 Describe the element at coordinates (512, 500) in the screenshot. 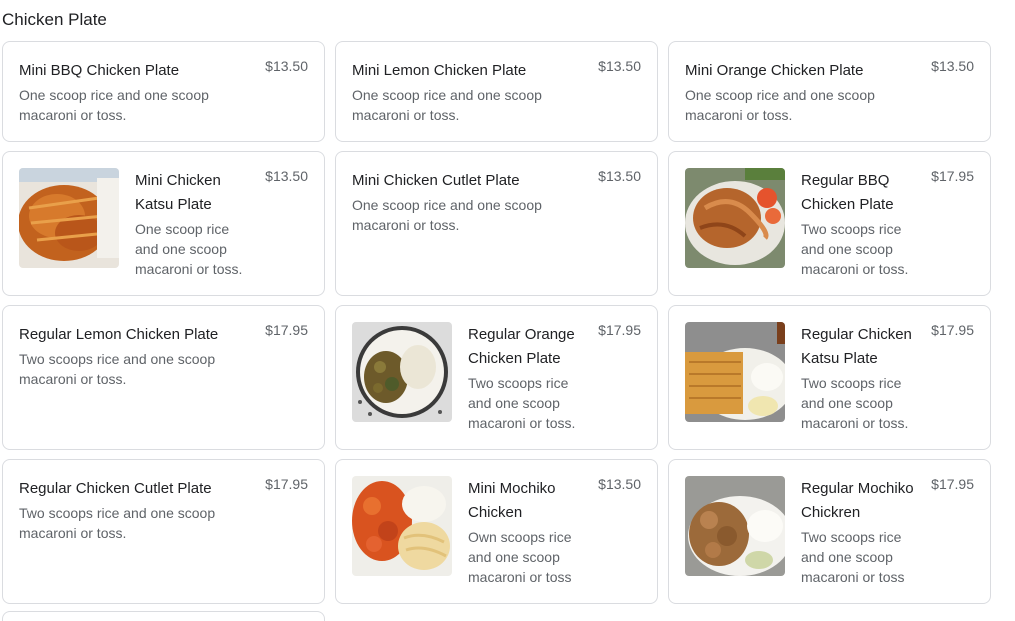

I see `item-name: Mini Mochiko Chicken` at that location.